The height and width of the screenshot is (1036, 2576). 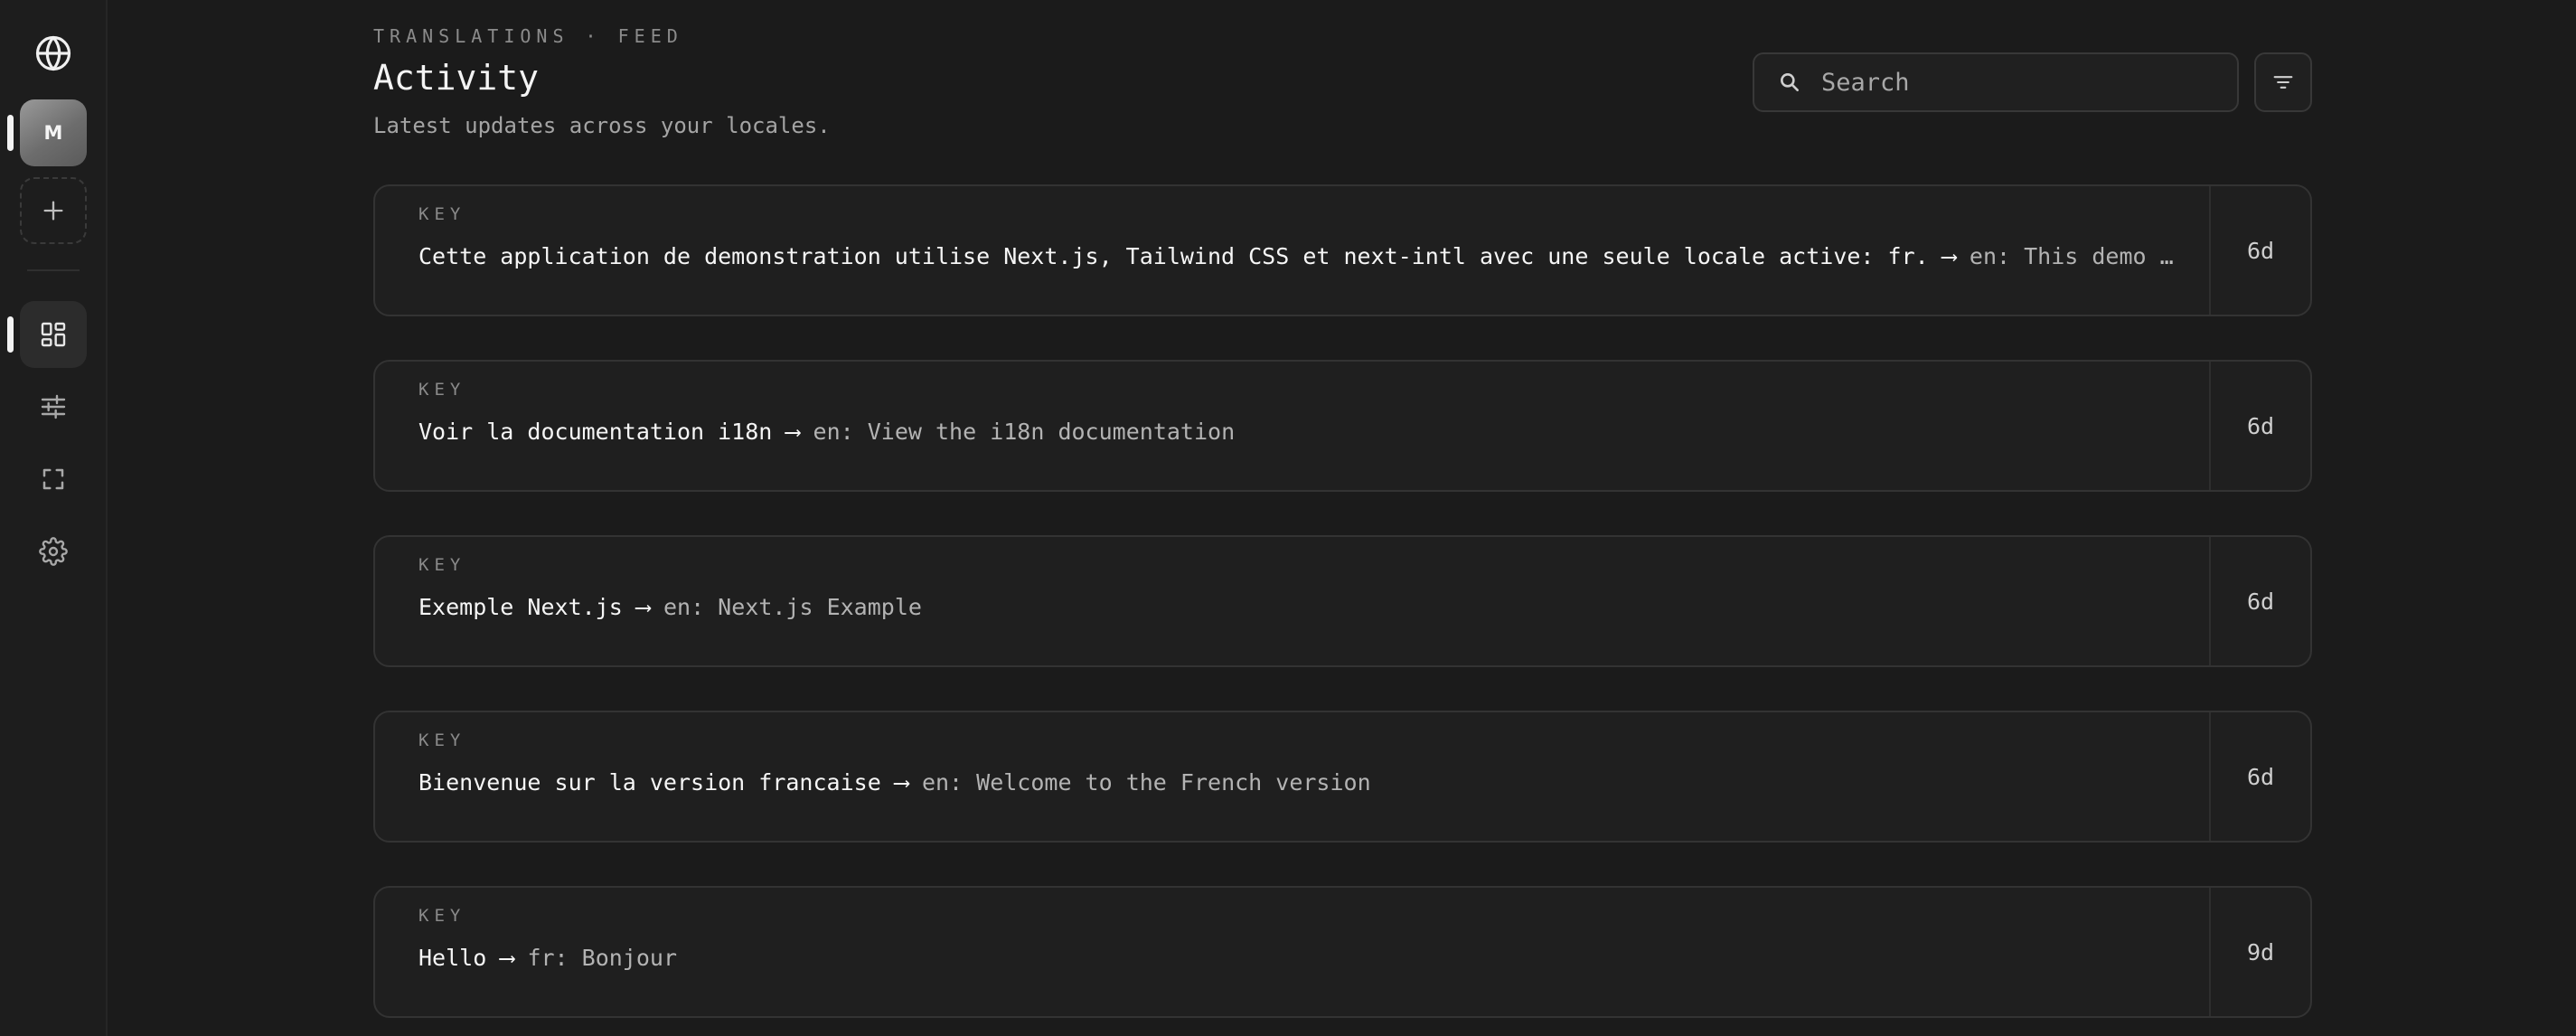 I want to click on feed-item-target: en: Next.js Example, so click(x=793, y=607).